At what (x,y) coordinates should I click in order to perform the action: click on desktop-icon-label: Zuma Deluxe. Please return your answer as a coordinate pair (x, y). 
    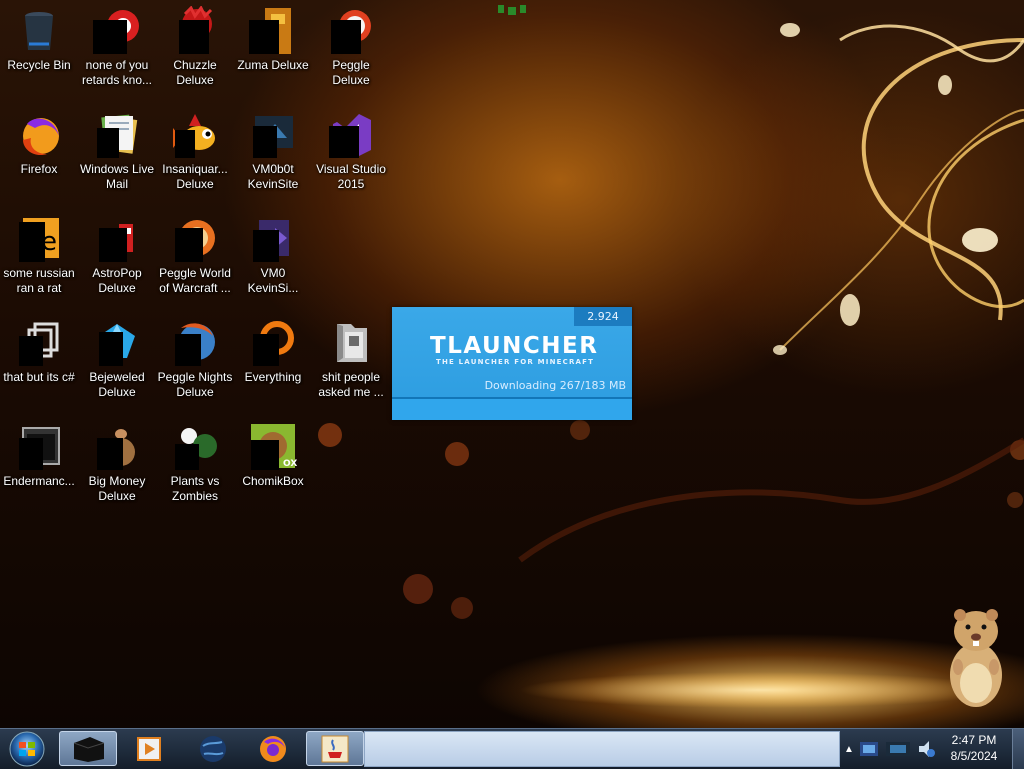
    Looking at the image, I should click on (273, 65).